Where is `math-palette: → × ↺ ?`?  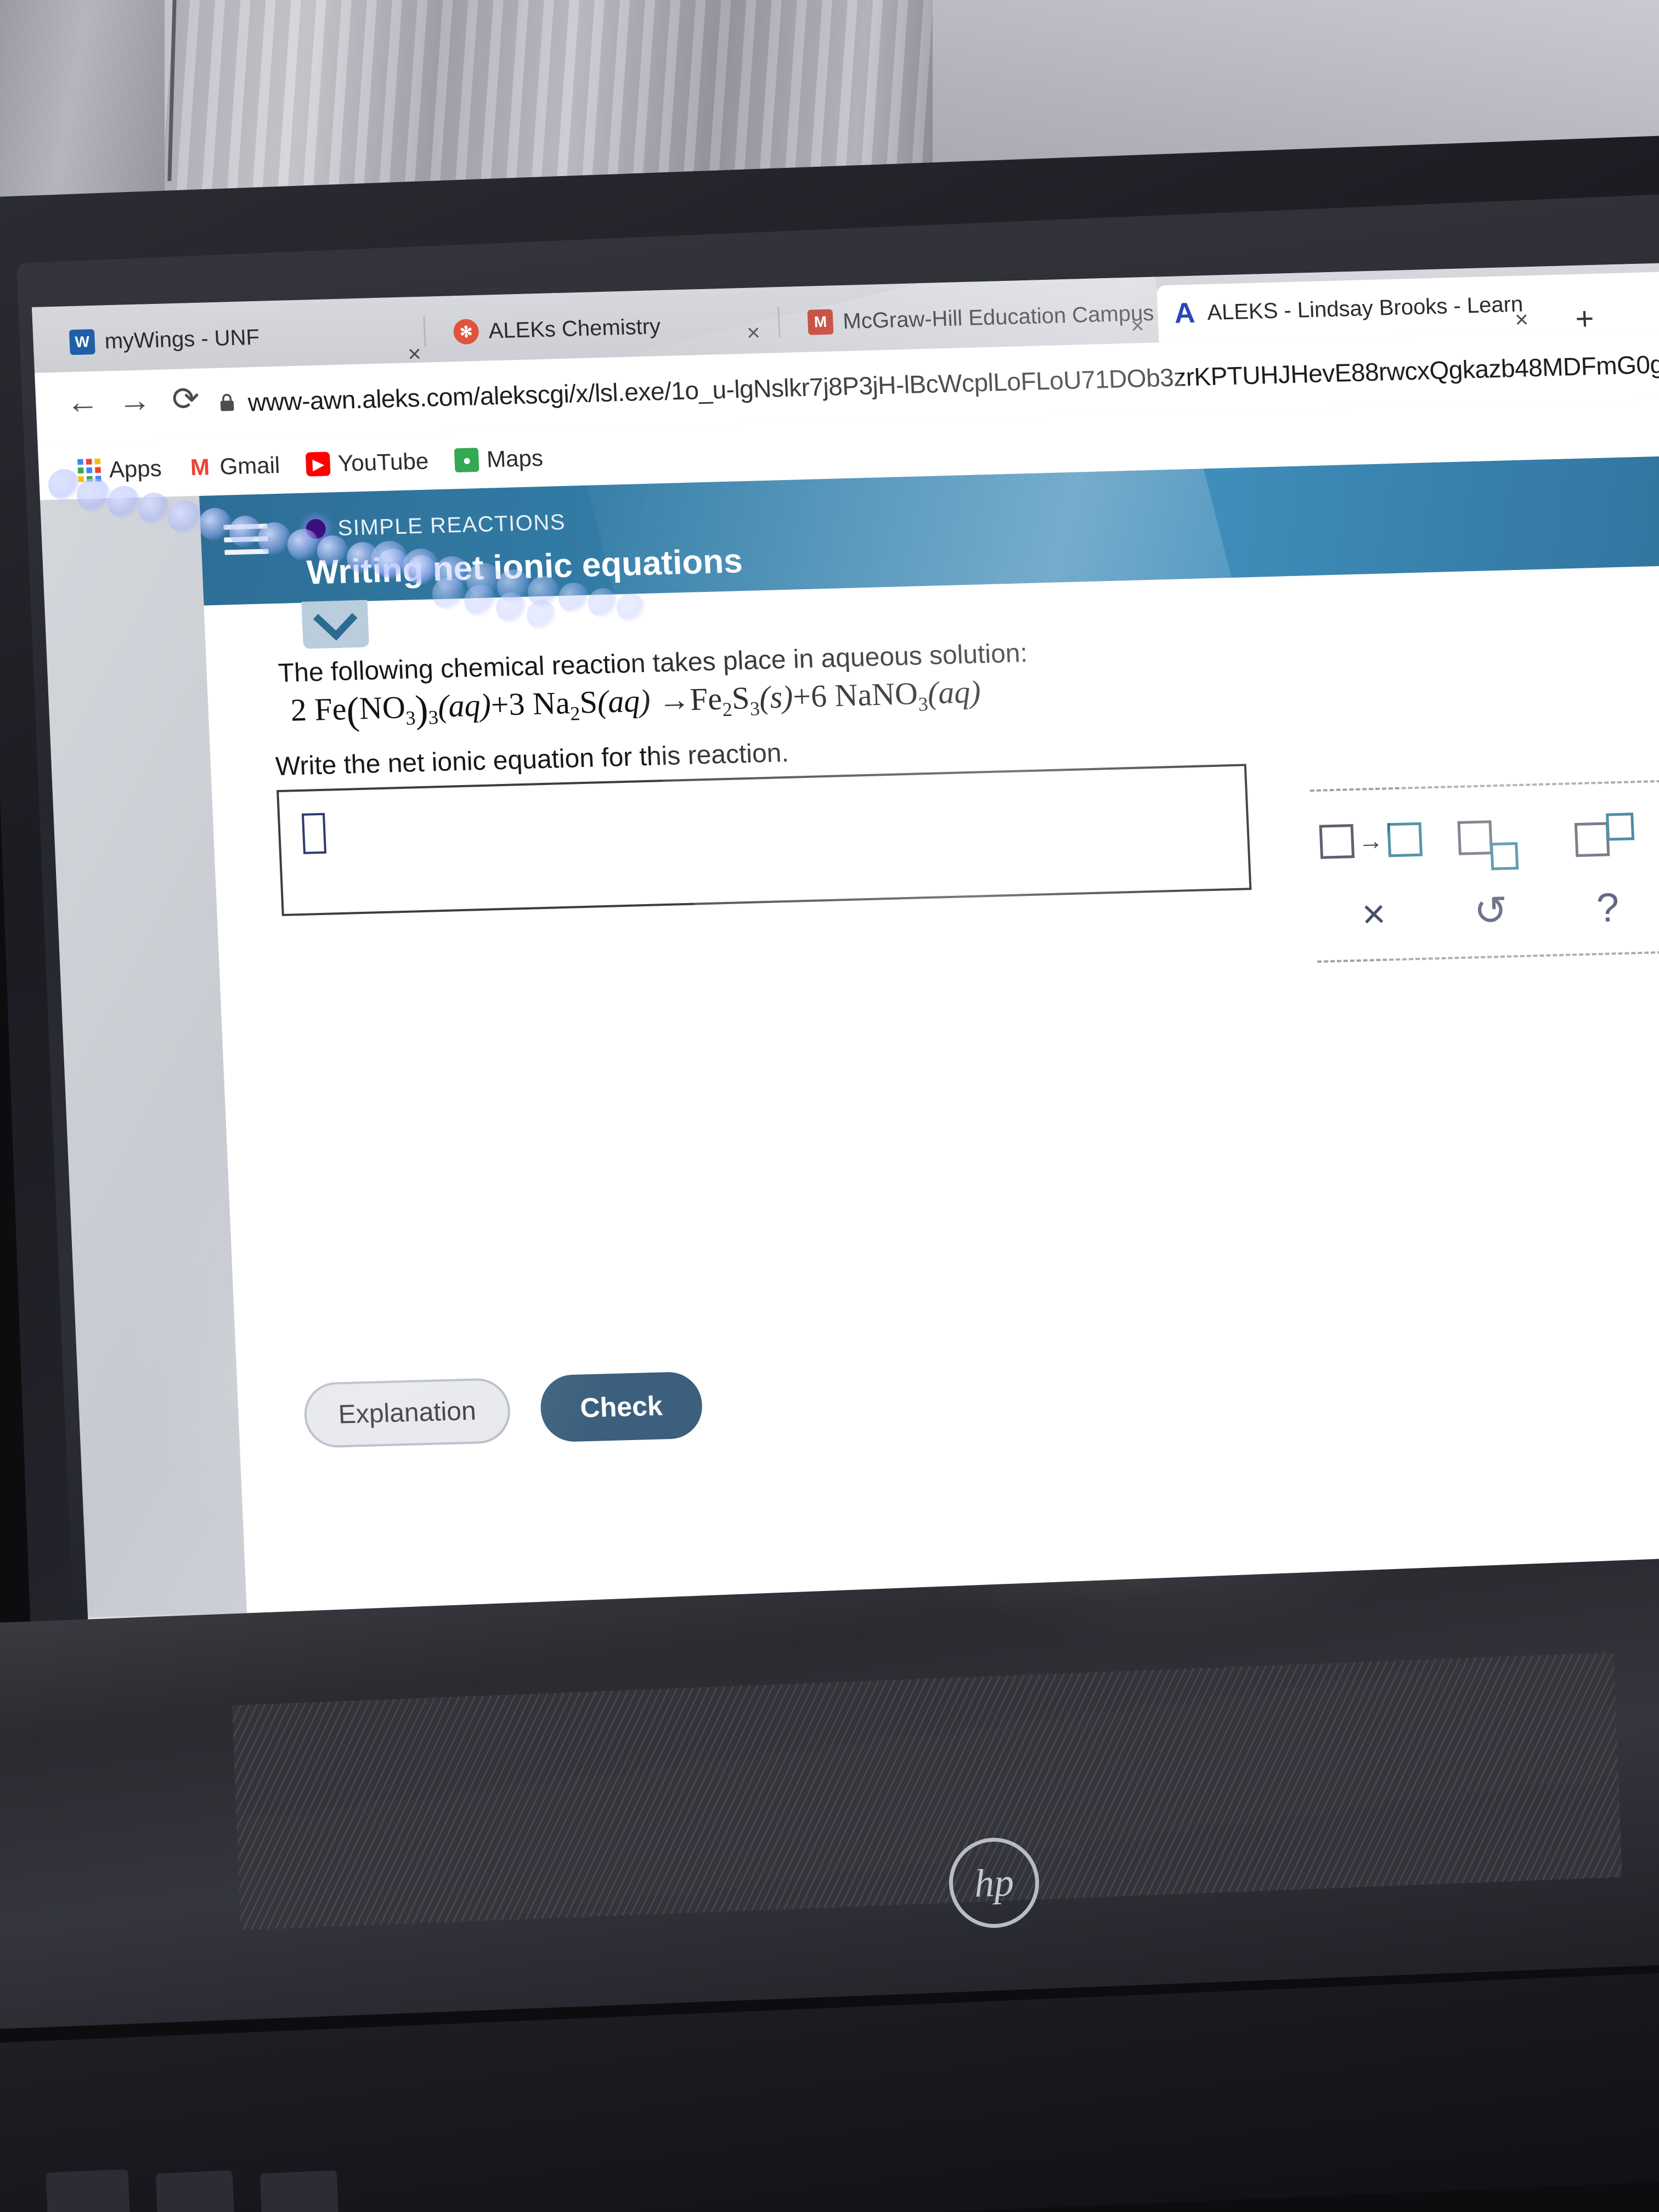 math-palette: → × ↺ ? is located at coordinates (1485, 866).